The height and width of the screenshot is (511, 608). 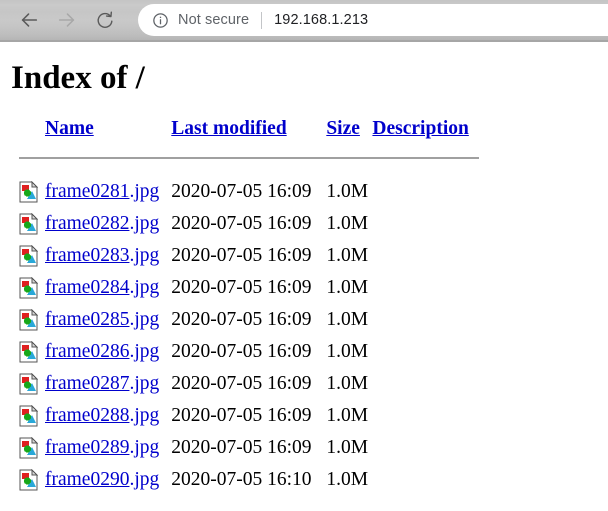 I want to click on reload-icon, so click(x=105, y=20).